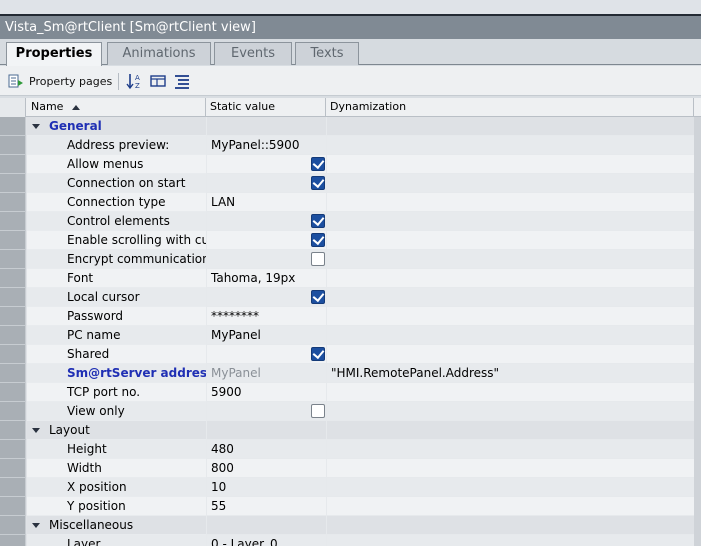 The height and width of the screenshot is (546, 701). Describe the element at coordinates (350, 221) in the screenshot. I see `property-row: Control elements` at that location.